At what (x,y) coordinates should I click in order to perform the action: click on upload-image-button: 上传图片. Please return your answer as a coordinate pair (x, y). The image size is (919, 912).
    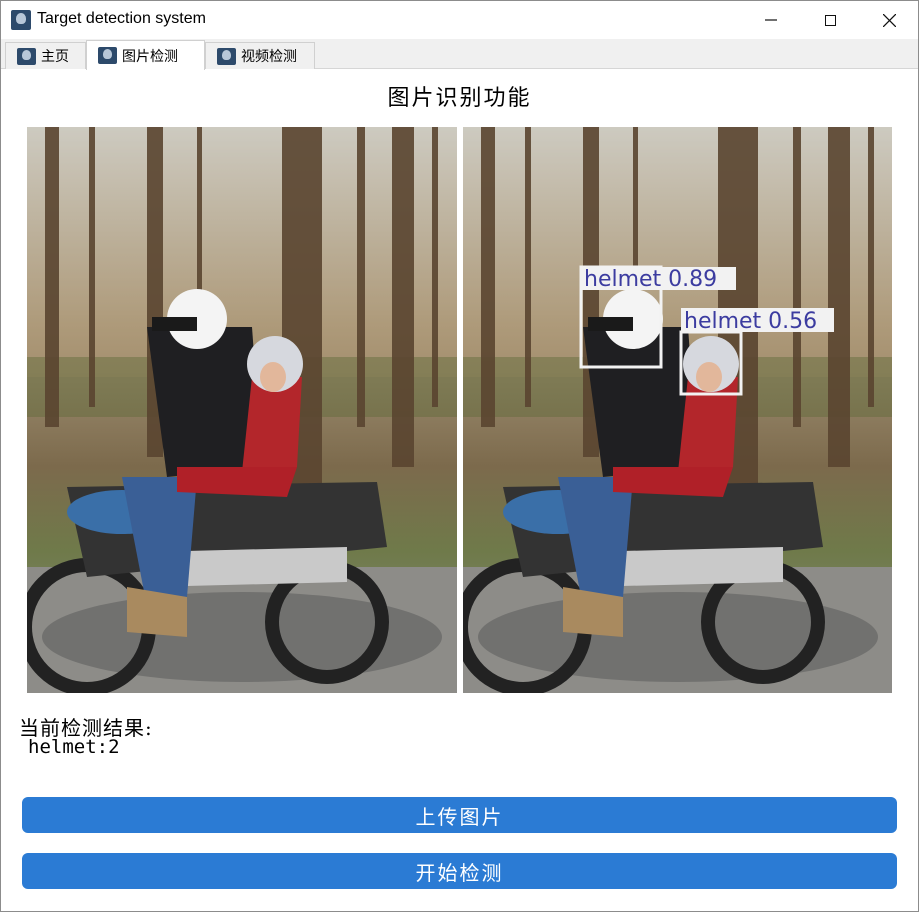
    Looking at the image, I should click on (459, 815).